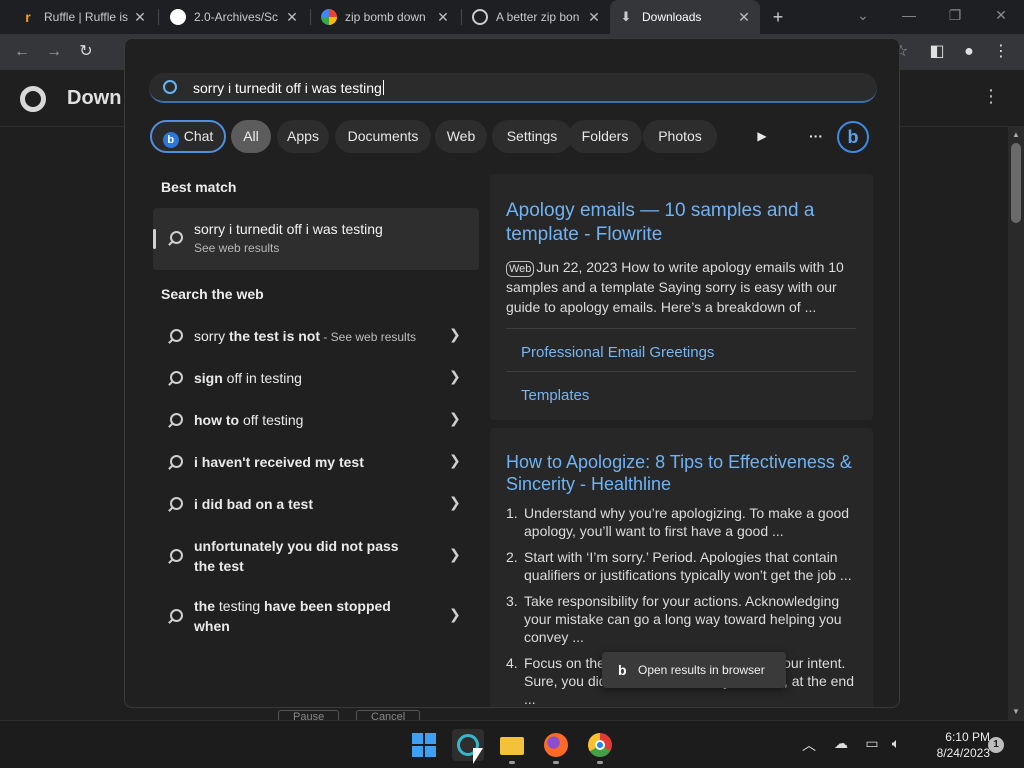 The height and width of the screenshot is (768, 1024). I want to click on filter-all: All, so click(251, 136).